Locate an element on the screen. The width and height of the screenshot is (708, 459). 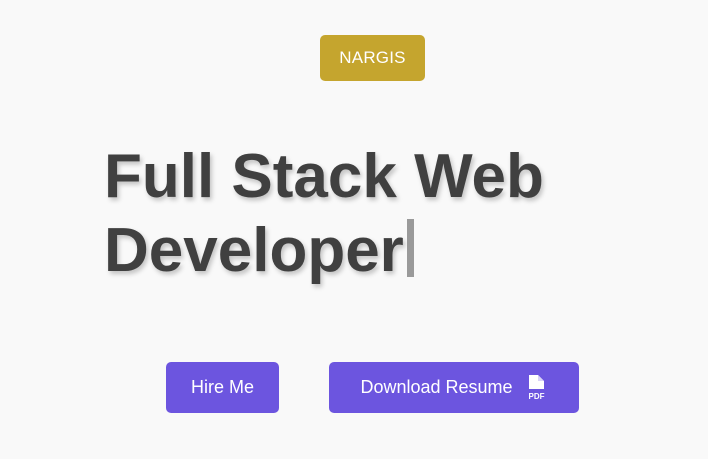
headline-line-1: Full Stack Web is located at coordinates (324, 176).